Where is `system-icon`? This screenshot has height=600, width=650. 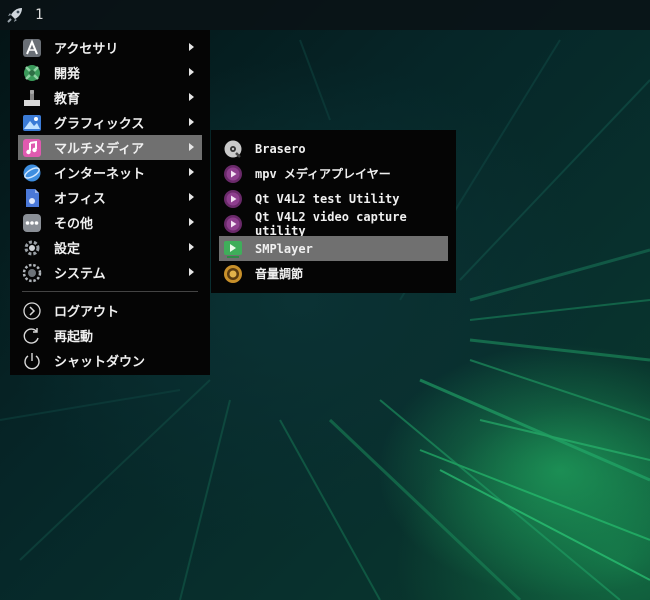 system-icon is located at coordinates (32, 273).